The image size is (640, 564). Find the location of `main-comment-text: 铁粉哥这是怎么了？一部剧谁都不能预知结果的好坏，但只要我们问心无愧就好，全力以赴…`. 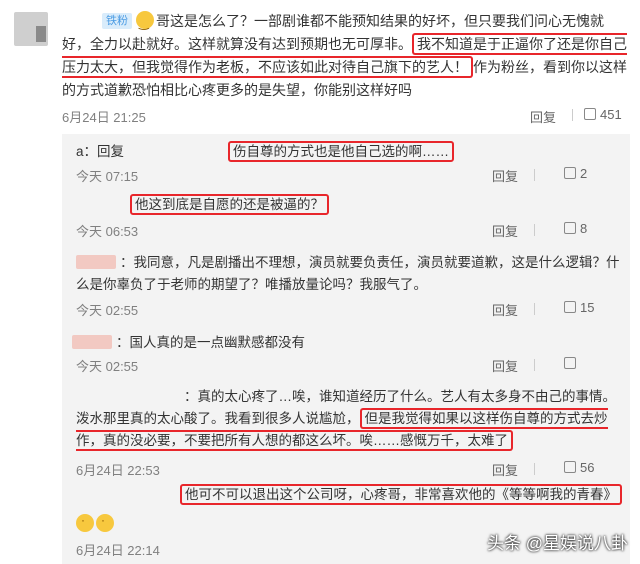

main-comment-text: 铁粉哥这是怎么了？一部剧谁都不能预知结果的好坏，但只要我们问心无愧就好，全力以赴… is located at coordinates (345, 56).